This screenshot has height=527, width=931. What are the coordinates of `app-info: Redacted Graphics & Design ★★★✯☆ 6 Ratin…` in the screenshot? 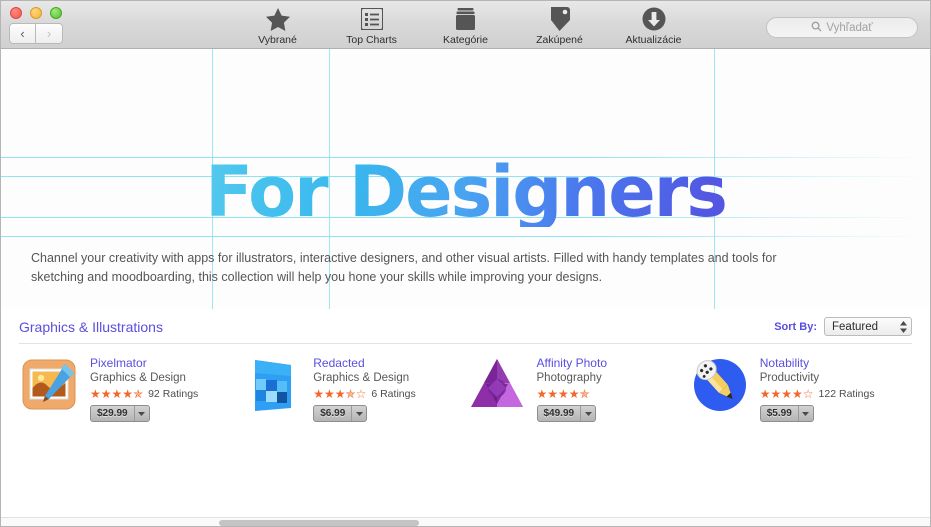 It's located at (364, 388).